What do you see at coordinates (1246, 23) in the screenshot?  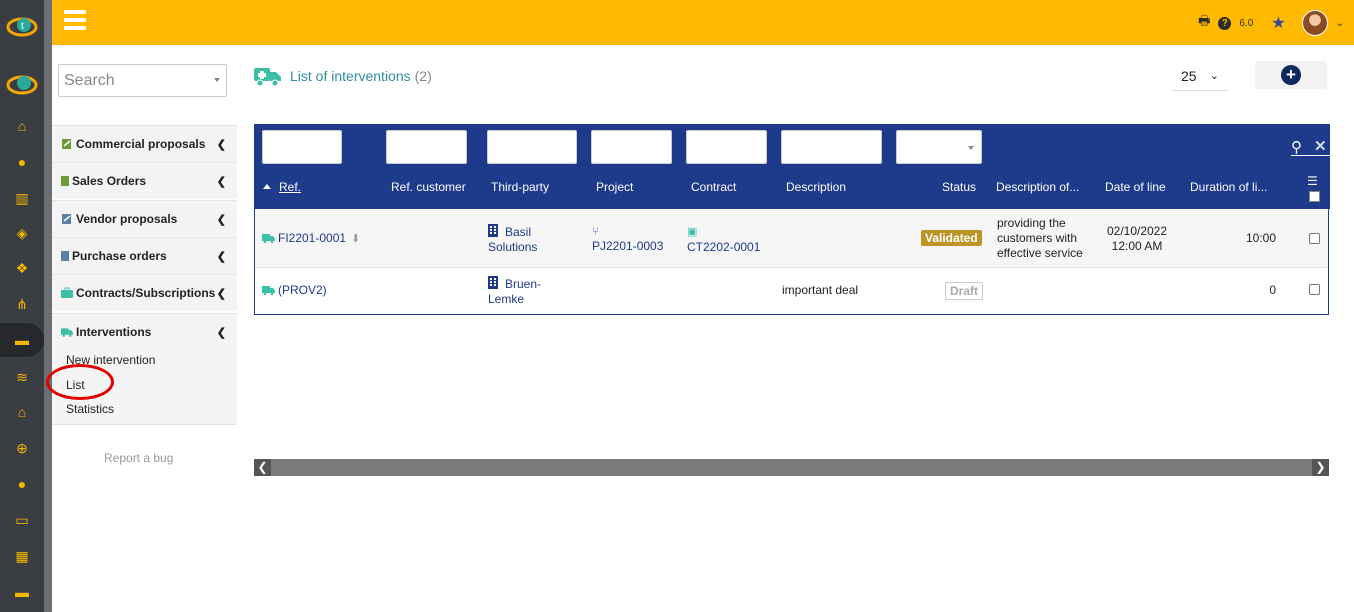 I see `version-label: 6.0` at bounding box center [1246, 23].